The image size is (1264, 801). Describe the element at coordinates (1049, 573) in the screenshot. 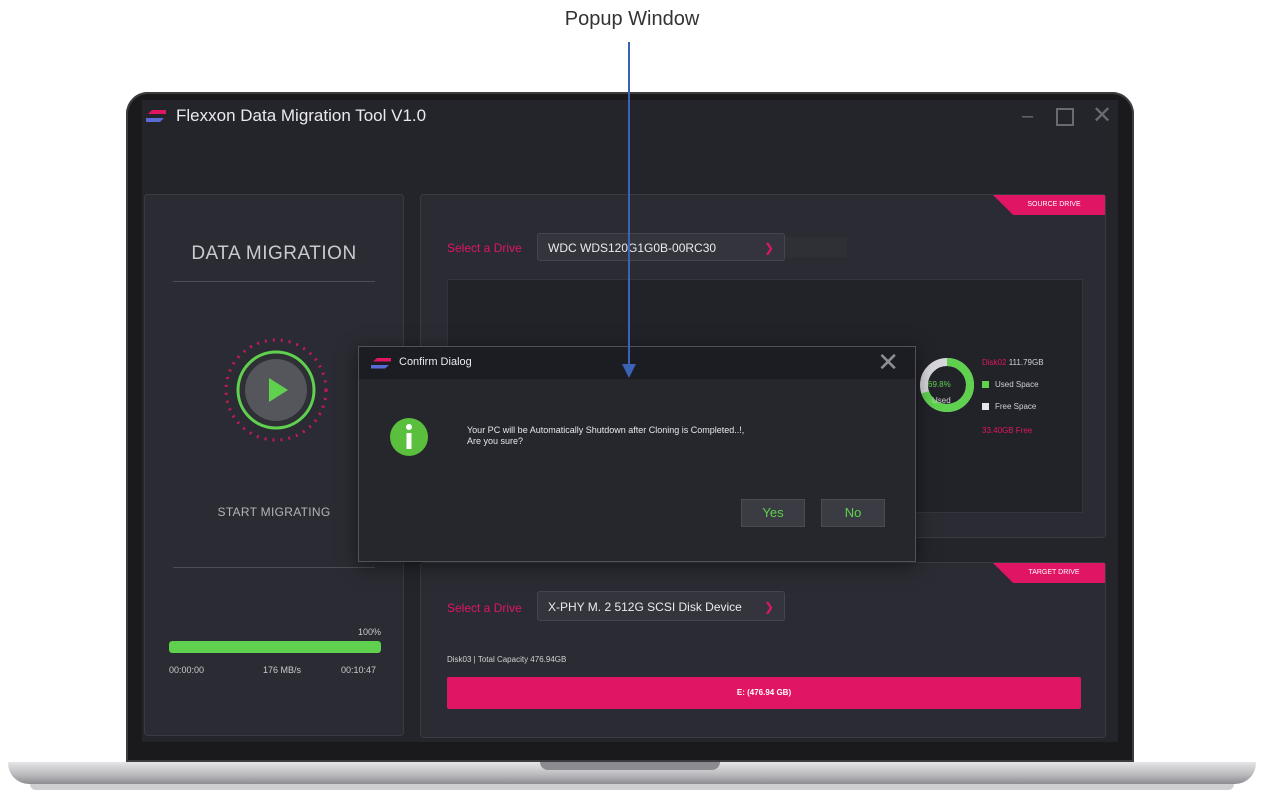

I see `target-drive-tag: TARGET DRIVE` at that location.